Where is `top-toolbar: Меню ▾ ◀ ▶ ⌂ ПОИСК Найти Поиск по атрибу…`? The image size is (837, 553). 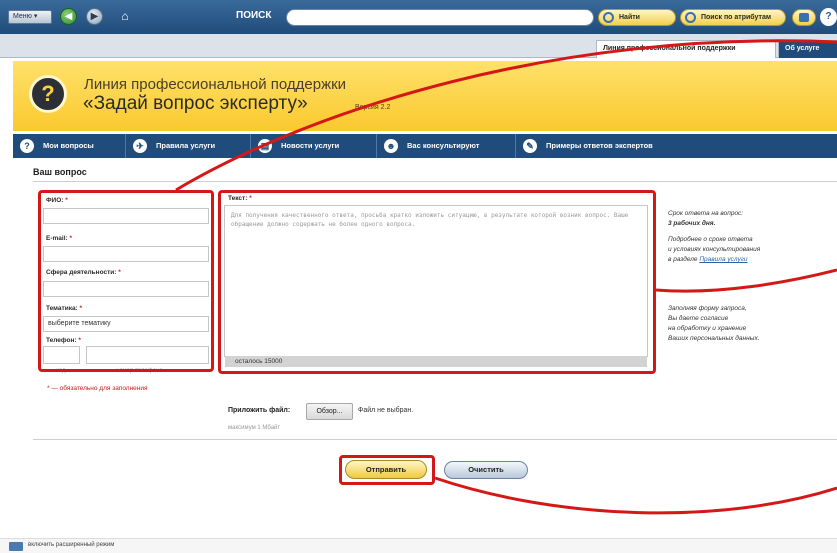
top-toolbar: Меню ▾ ◀ ▶ ⌂ ПОИСК Найти Поиск по атрибу… is located at coordinates (418, 17).